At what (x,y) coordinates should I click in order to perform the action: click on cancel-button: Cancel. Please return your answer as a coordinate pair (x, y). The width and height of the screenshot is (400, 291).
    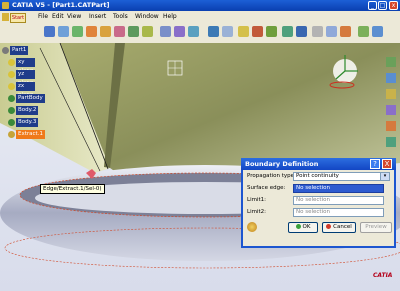
    Looking at the image, I should click on (339, 227).